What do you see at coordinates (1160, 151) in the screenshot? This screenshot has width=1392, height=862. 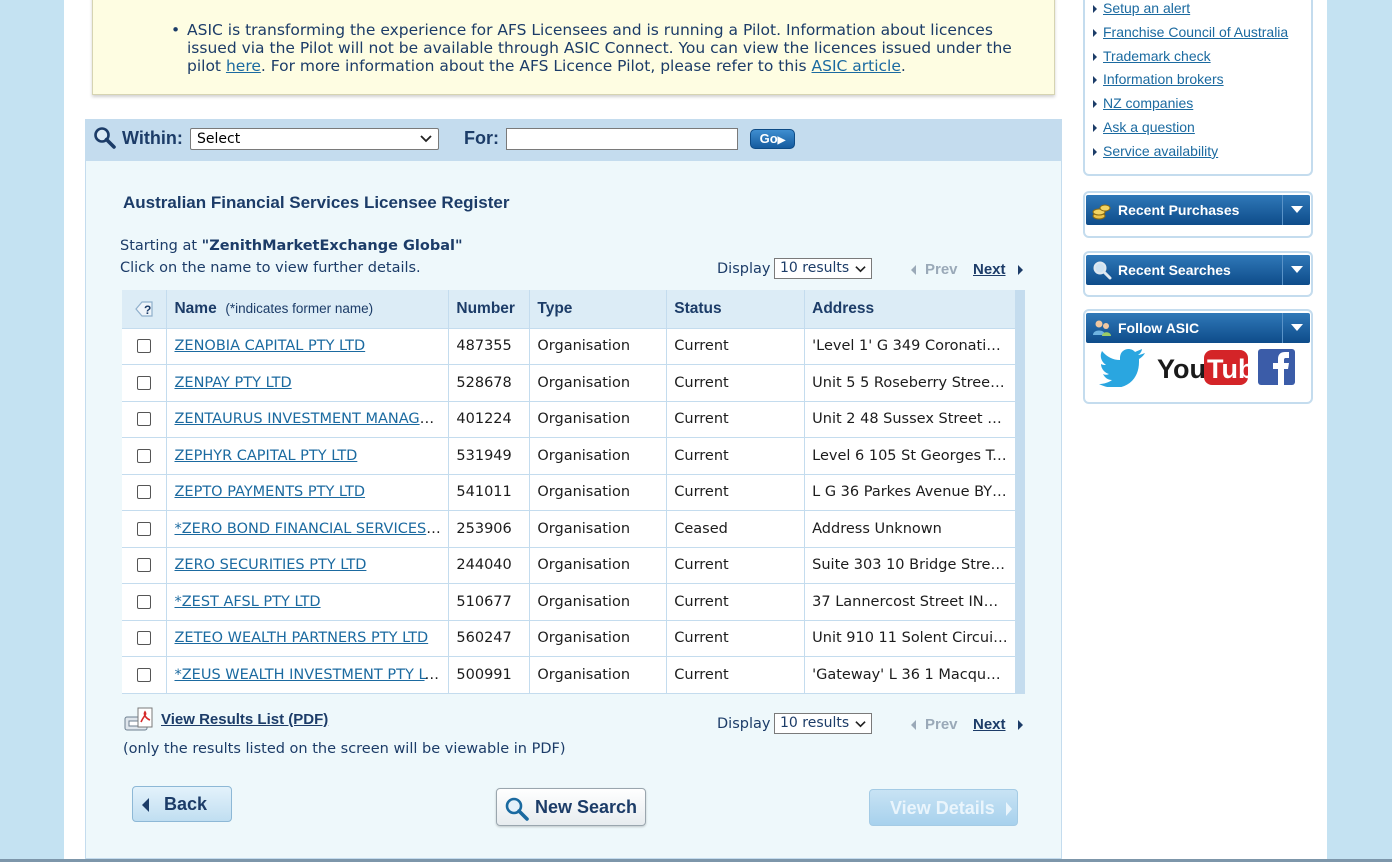 I see `sidebar-link: Service availability` at bounding box center [1160, 151].